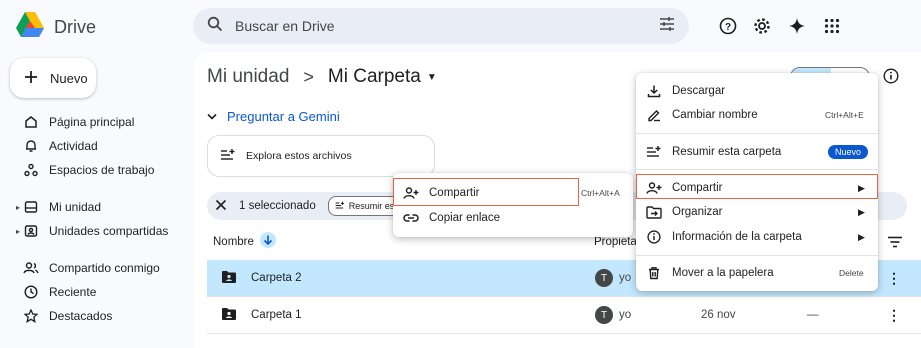 The height and width of the screenshot is (348, 921). What do you see at coordinates (600, 193) in the screenshot?
I see `shortcut-hint: Ctrl+Alt+A` at bounding box center [600, 193].